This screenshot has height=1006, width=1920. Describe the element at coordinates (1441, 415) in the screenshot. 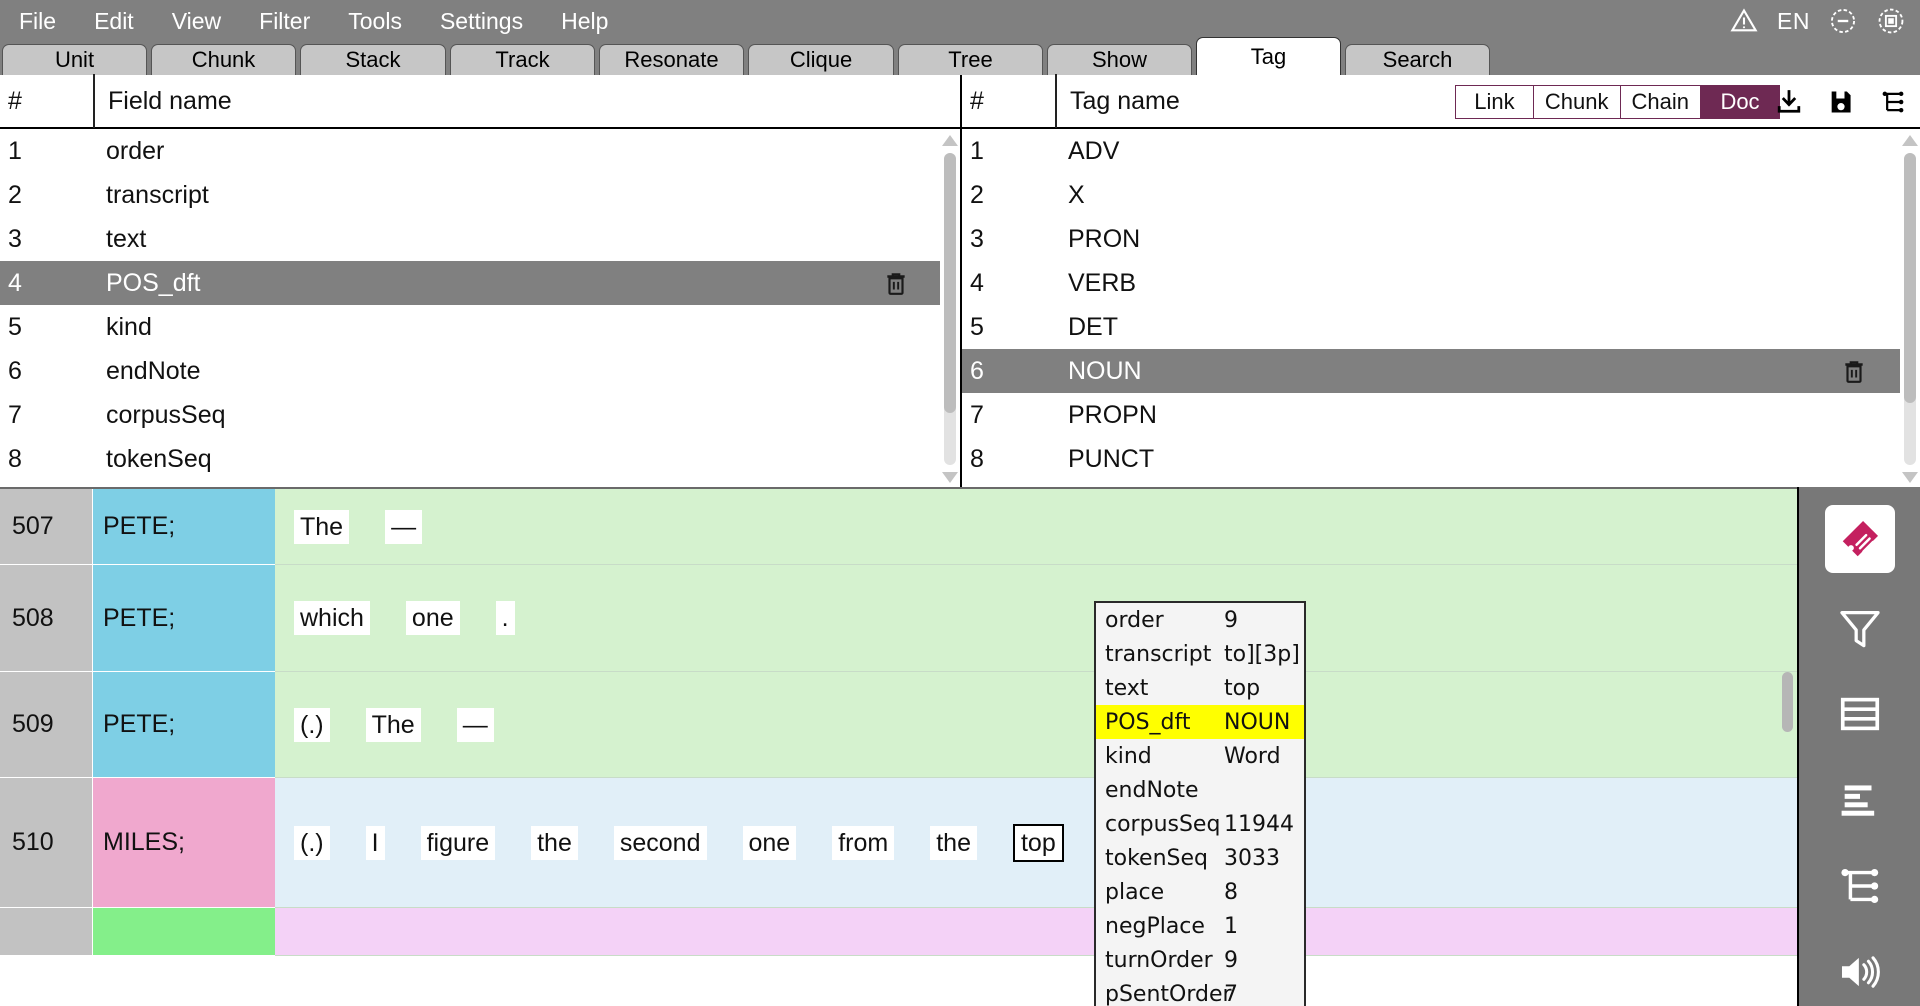

I see `list-item: 7 PROPN` at that location.